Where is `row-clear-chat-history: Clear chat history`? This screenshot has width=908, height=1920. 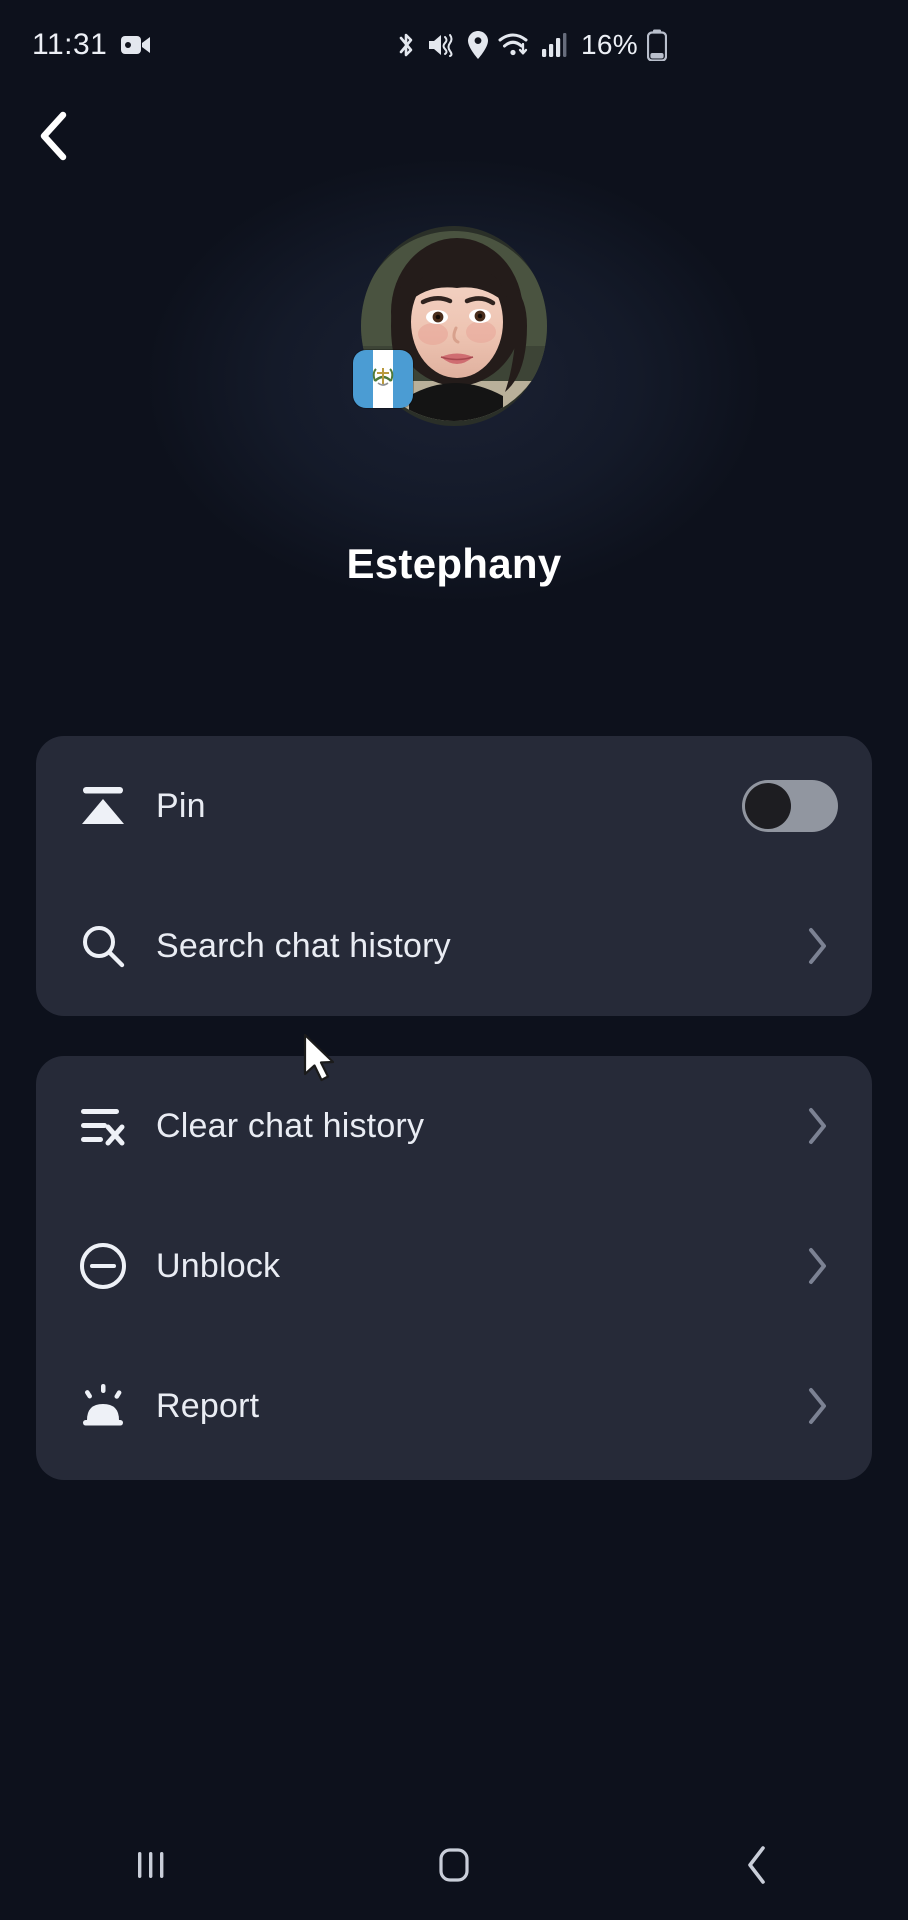
row-clear-chat-history: Clear chat history is located at coordinates (454, 1126).